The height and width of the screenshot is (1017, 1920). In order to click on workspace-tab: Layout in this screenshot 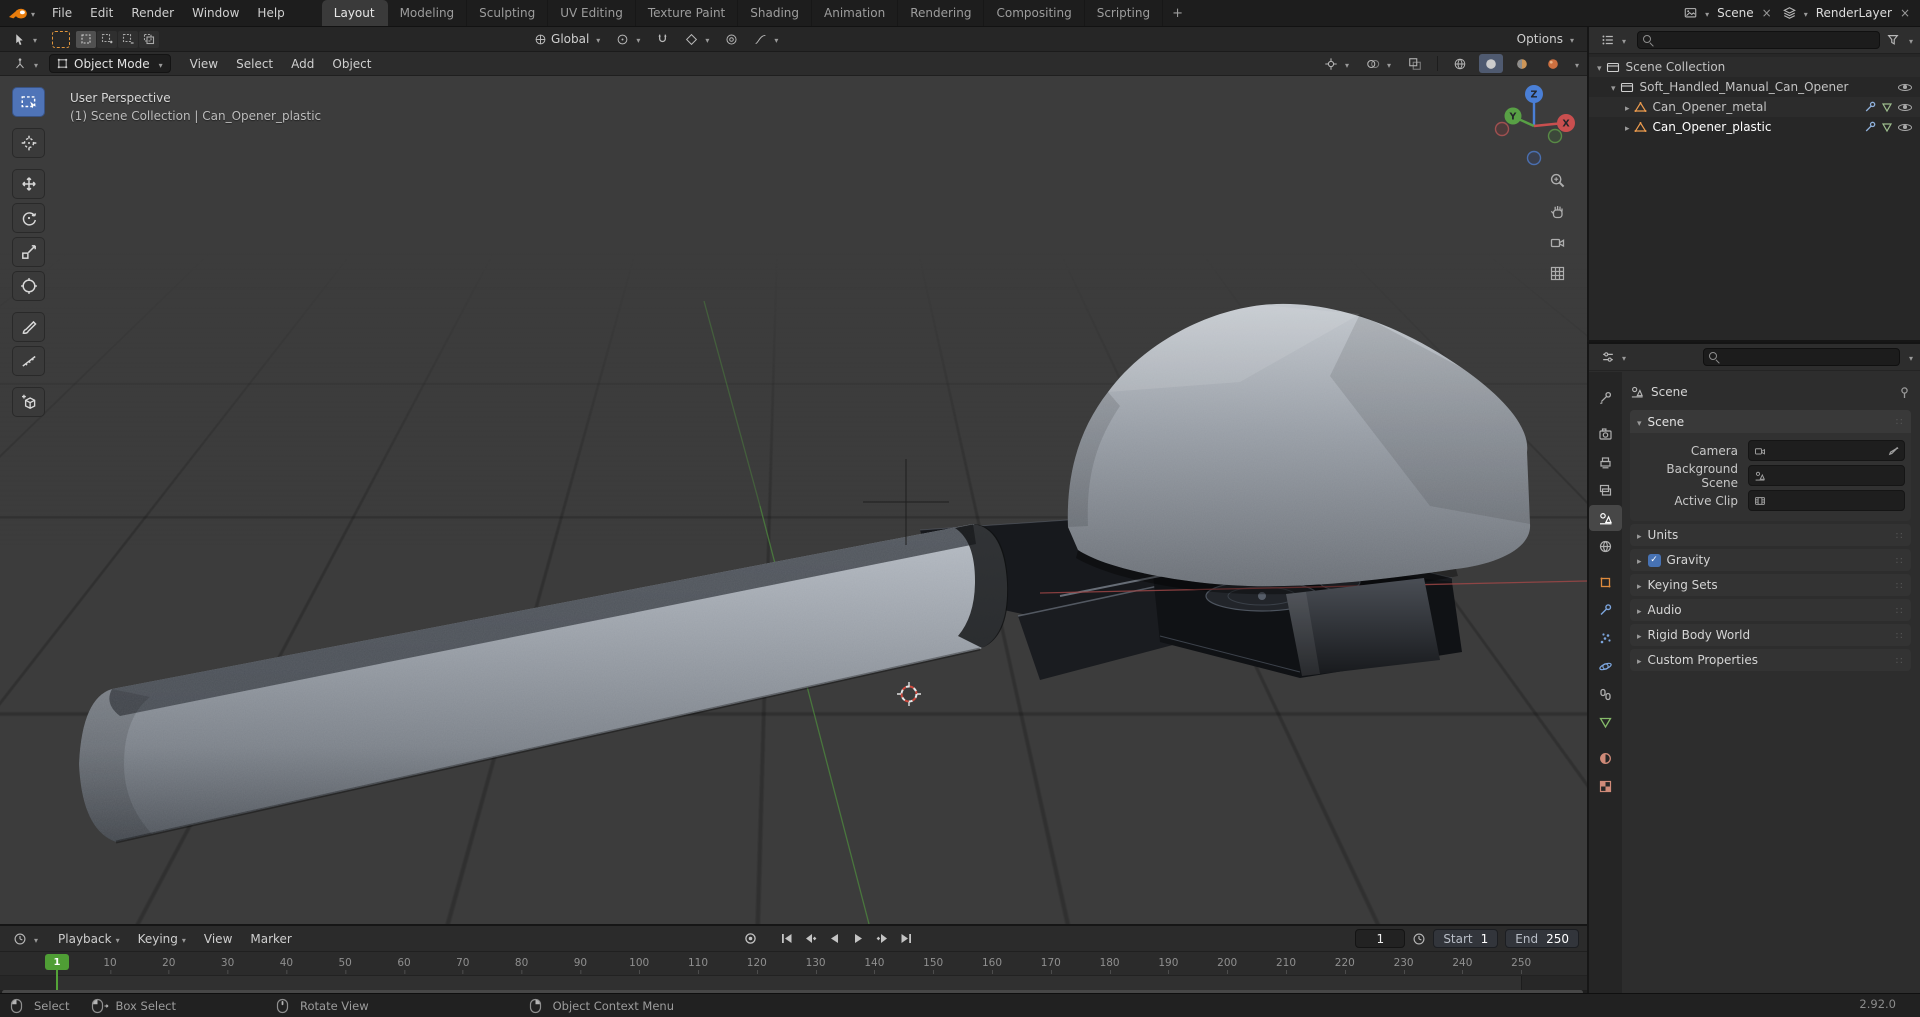, I will do `click(354, 13)`.